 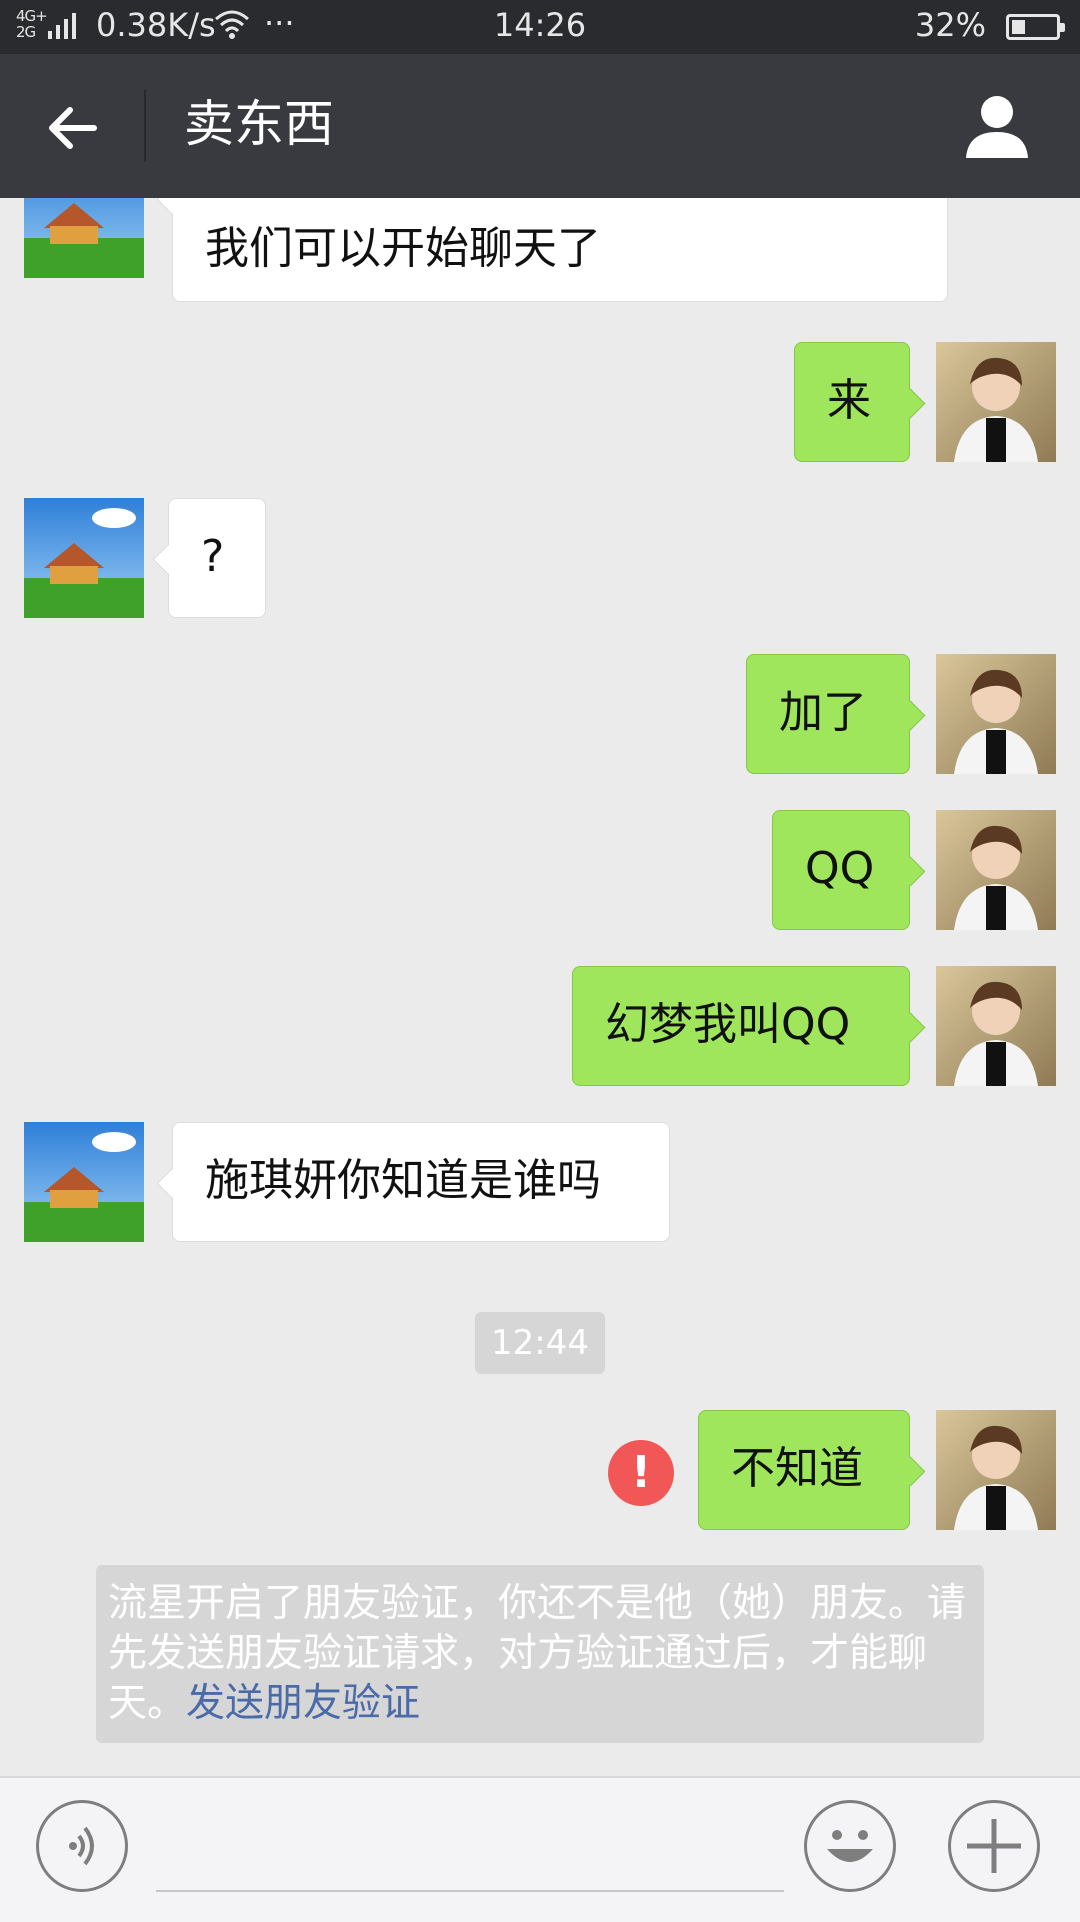 I want to click on input-bar, so click(x=540, y=1849).